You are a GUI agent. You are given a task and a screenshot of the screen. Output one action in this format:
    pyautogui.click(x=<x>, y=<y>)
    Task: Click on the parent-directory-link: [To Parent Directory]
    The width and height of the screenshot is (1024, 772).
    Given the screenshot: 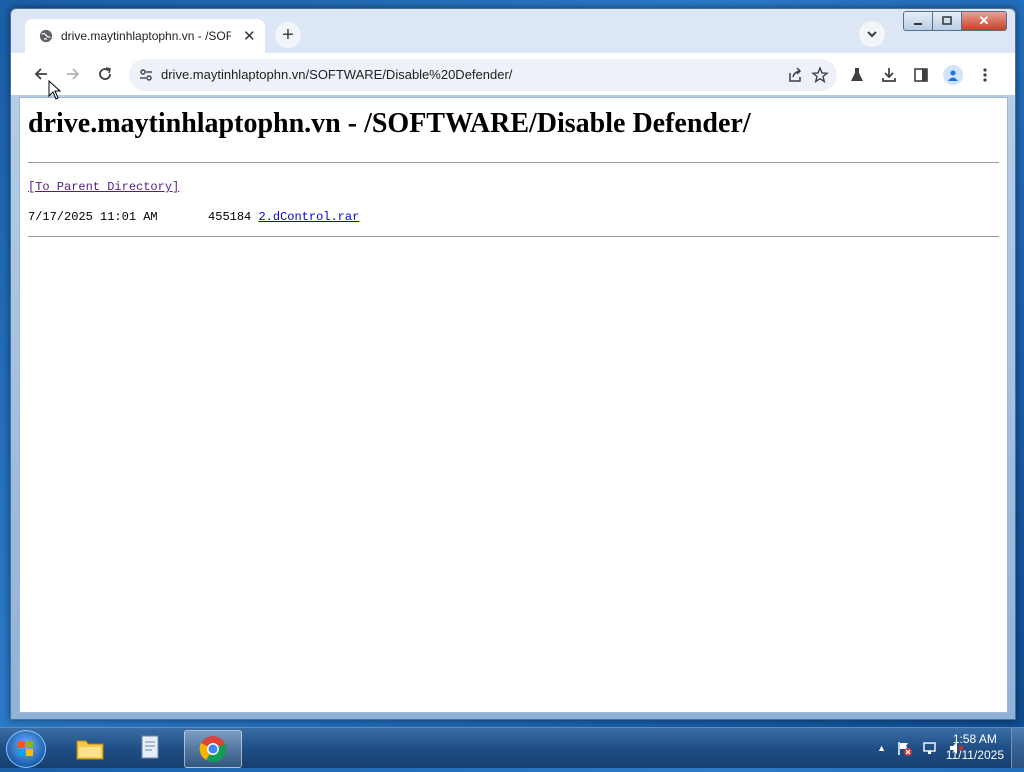 What is the action you would take?
    pyautogui.click(x=103, y=187)
    